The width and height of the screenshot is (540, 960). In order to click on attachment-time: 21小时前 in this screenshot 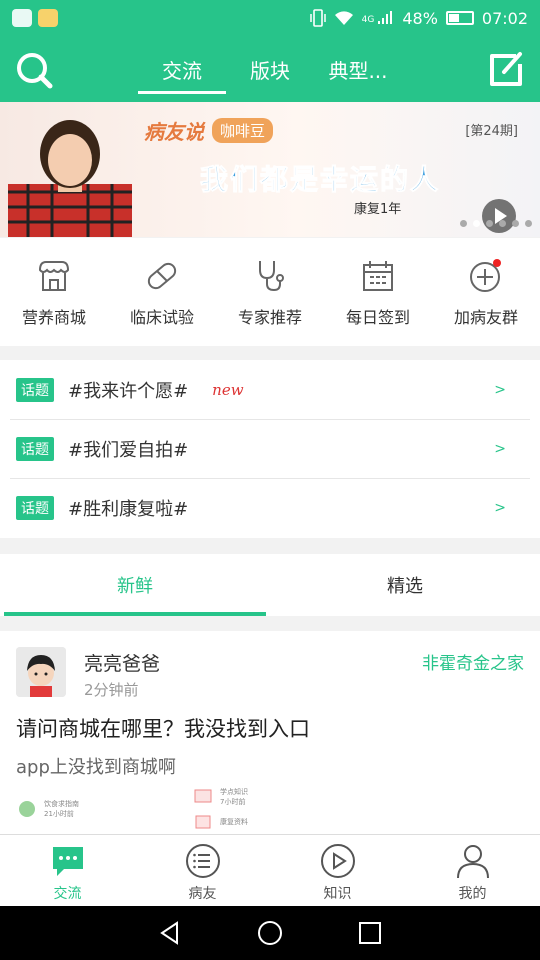, I will do `click(59, 814)`.